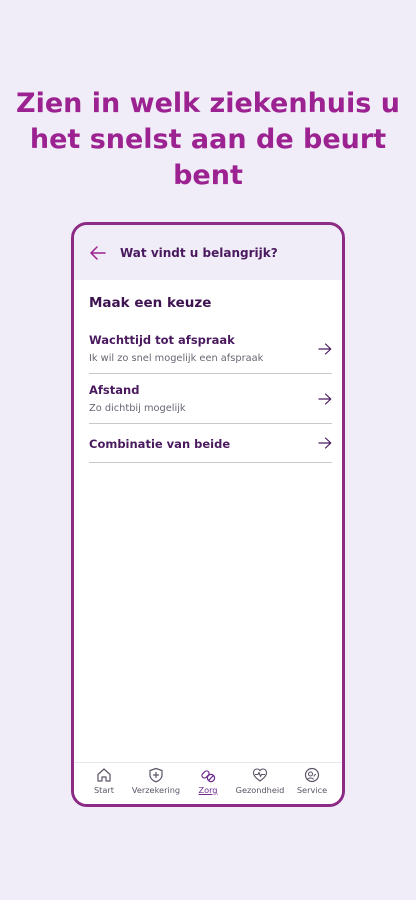 The image size is (416, 900). I want to click on nav-item-service: Service, so click(312, 781).